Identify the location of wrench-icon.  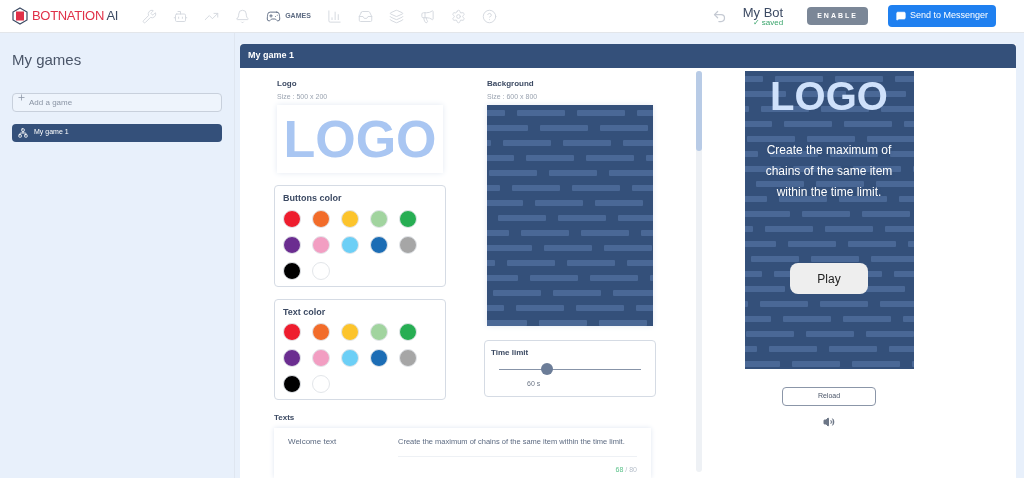
(150, 16).